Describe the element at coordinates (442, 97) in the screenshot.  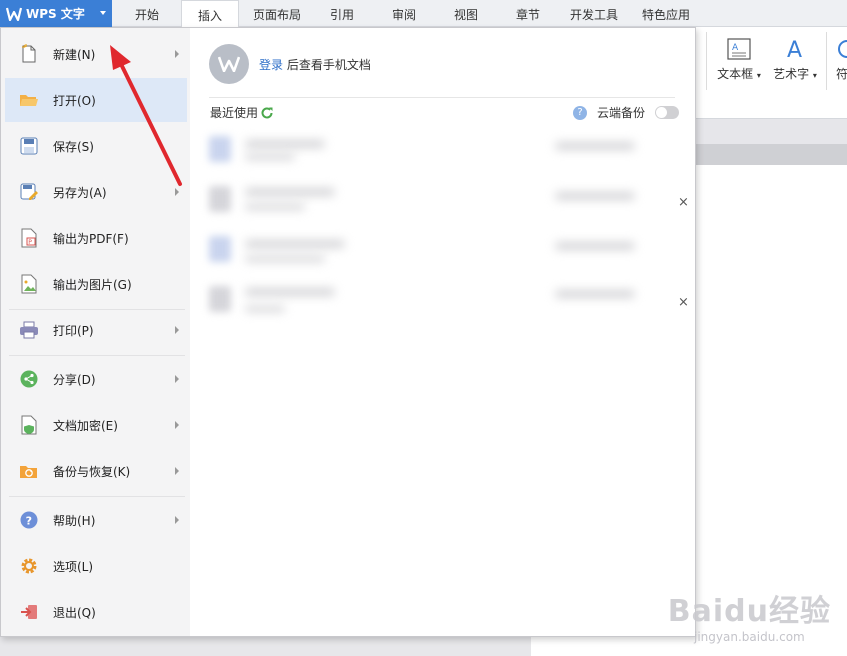
I see `section-divider` at that location.